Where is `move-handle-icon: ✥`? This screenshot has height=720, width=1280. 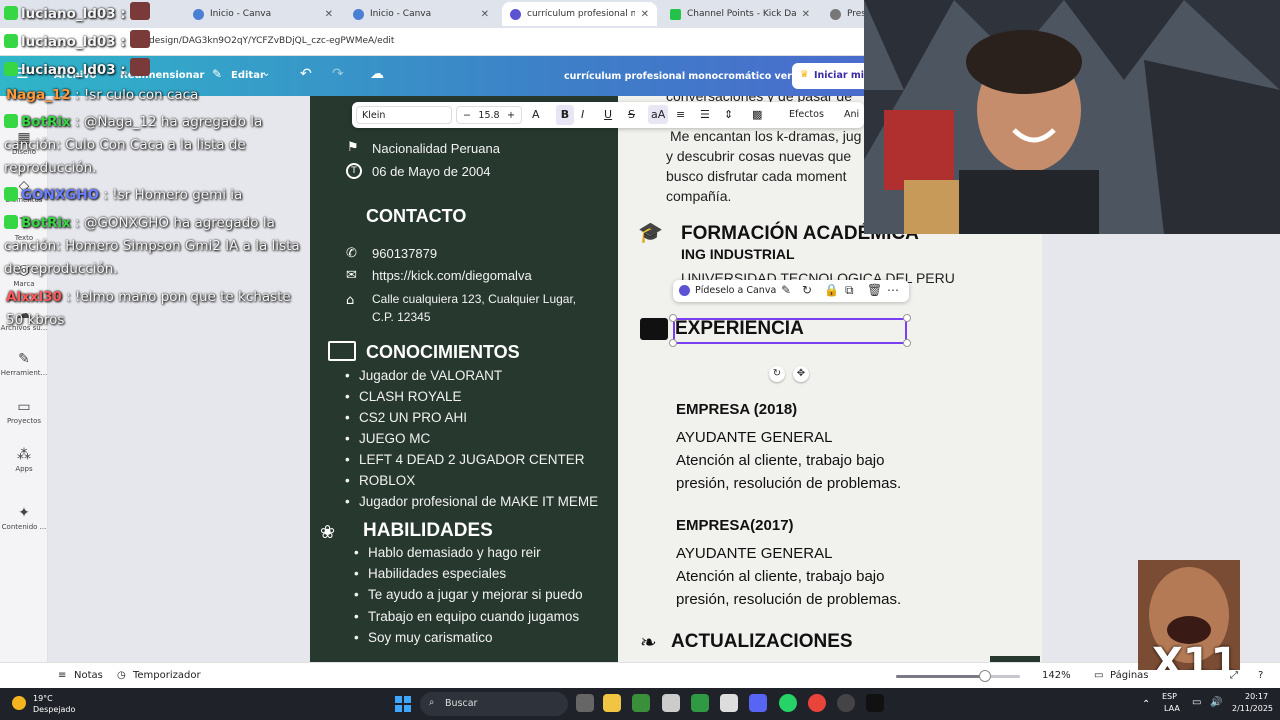
move-handle-icon: ✥ is located at coordinates (801, 374).